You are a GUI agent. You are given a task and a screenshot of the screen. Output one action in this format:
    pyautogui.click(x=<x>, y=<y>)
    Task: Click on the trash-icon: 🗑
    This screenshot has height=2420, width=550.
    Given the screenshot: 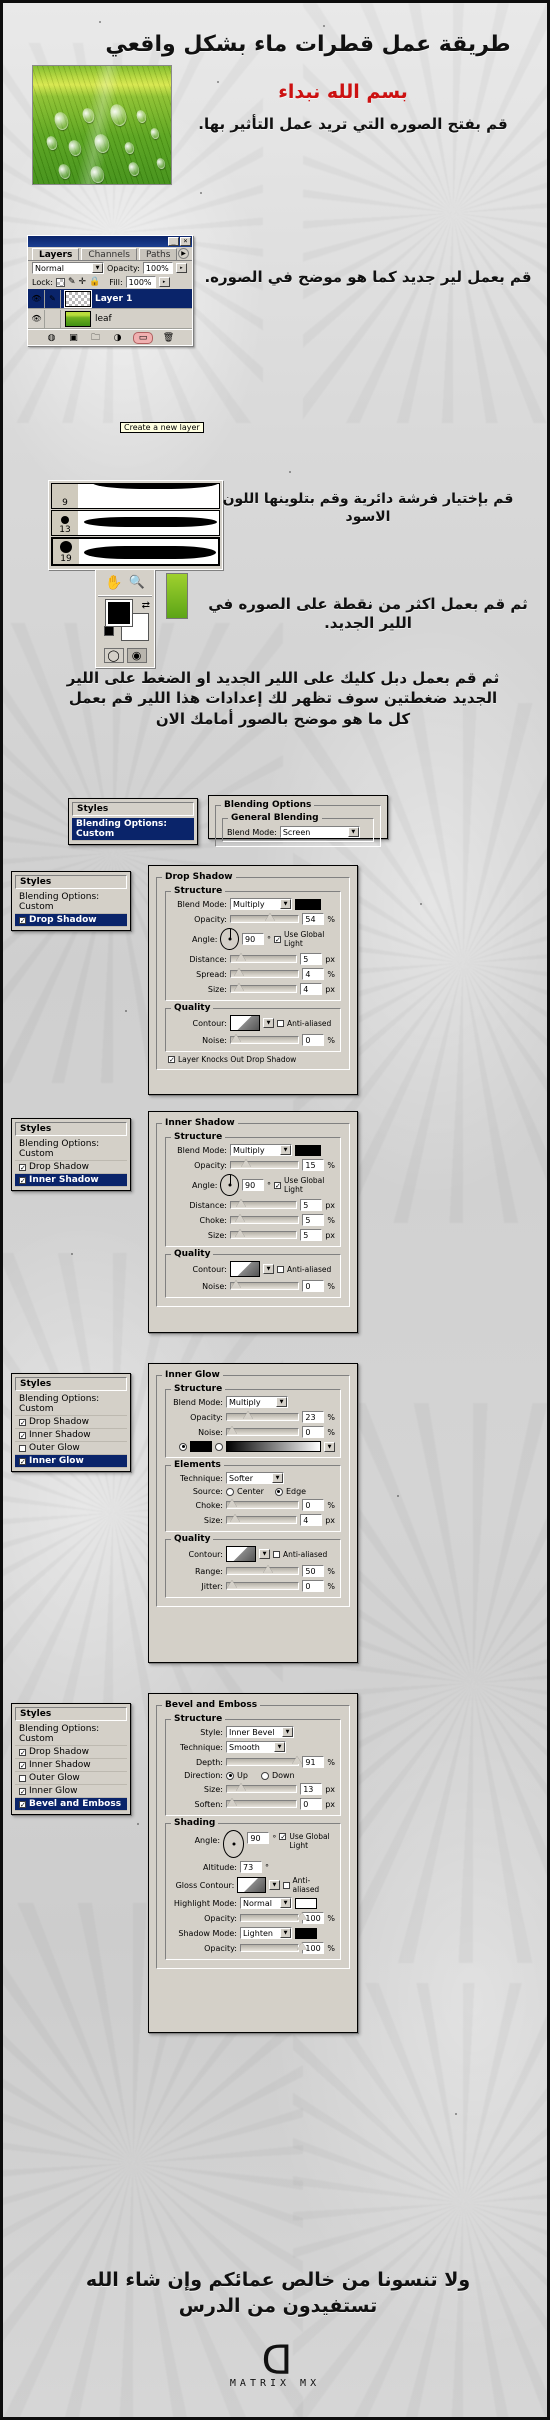 What is the action you would take?
    pyautogui.click(x=168, y=338)
    